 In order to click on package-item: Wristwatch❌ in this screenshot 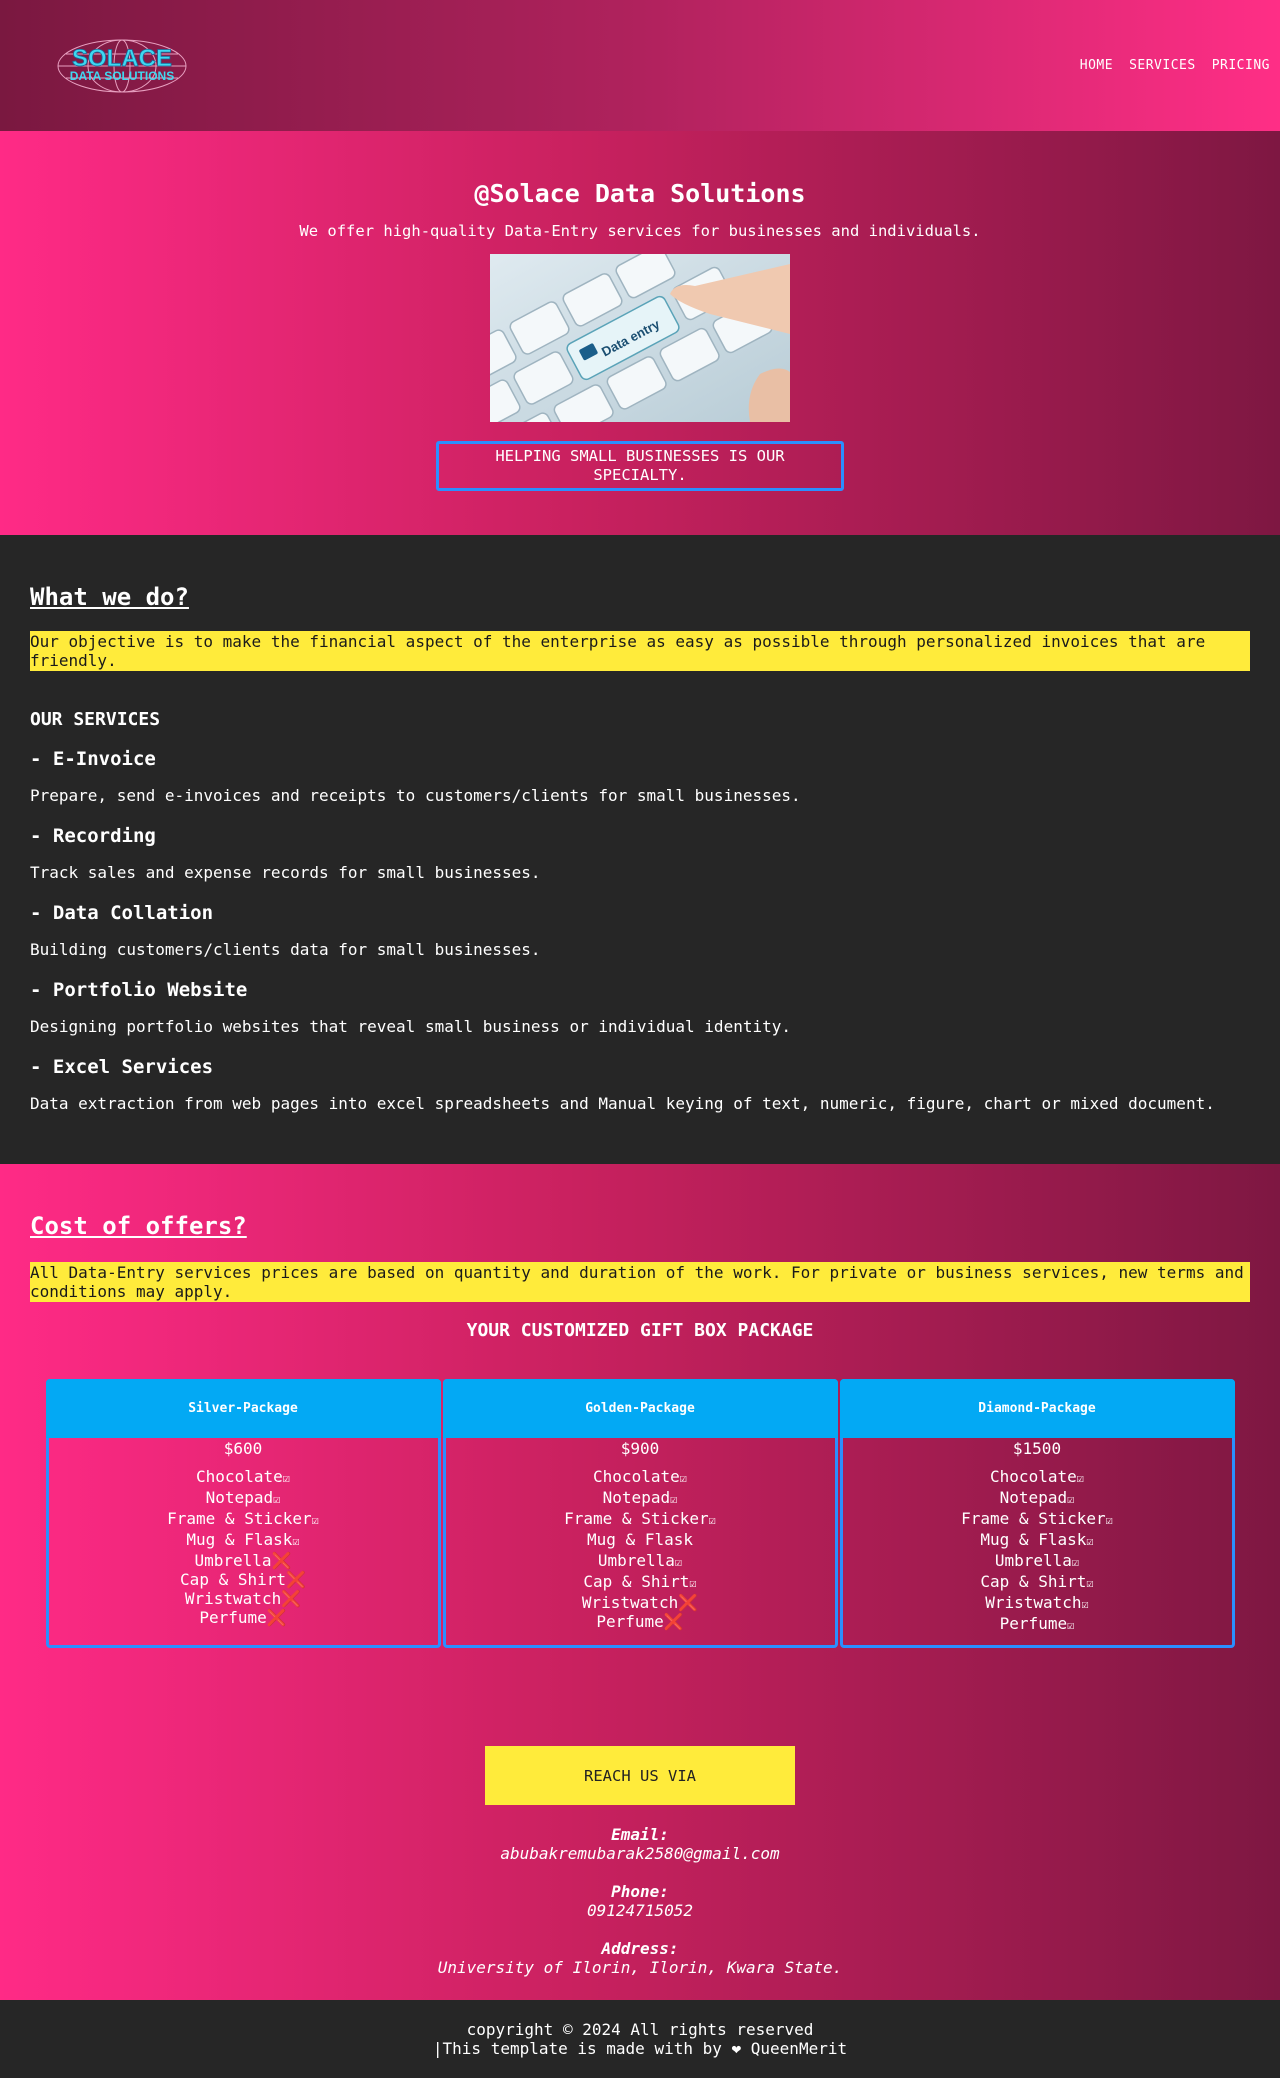, I will do `click(640, 1602)`.